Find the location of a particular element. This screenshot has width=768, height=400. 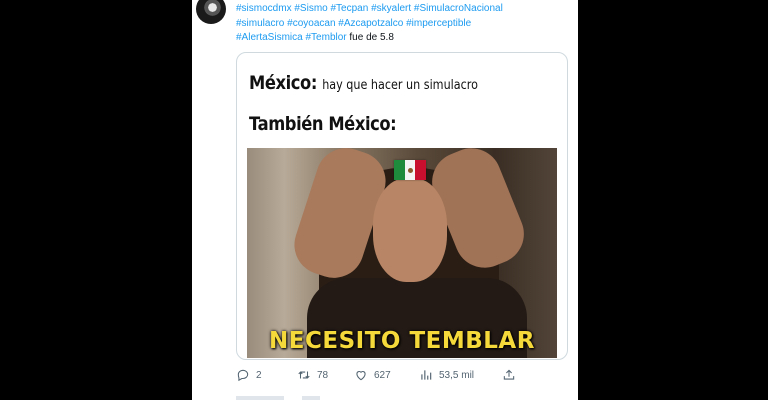

reply-icon is located at coordinates (243, 375).